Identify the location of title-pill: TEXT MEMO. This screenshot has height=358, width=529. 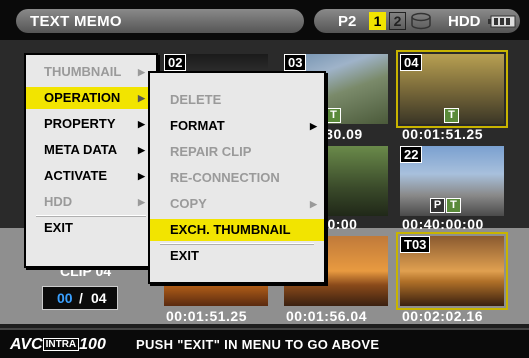
(160, 21).